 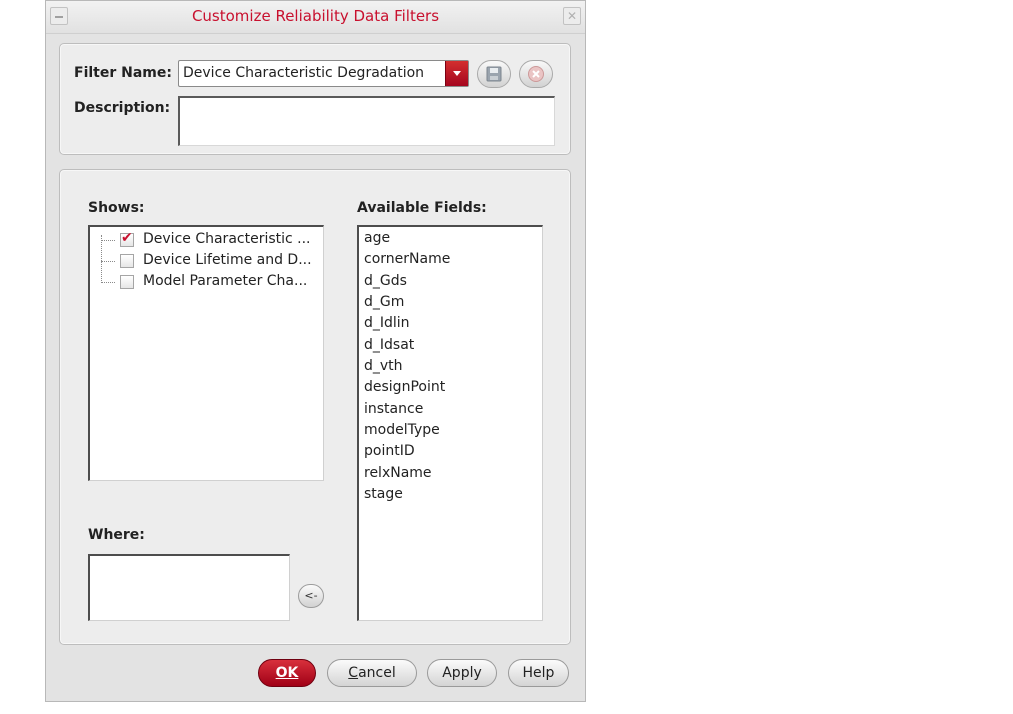 I want to click on help-button: Help, so click(x=538, y=673).